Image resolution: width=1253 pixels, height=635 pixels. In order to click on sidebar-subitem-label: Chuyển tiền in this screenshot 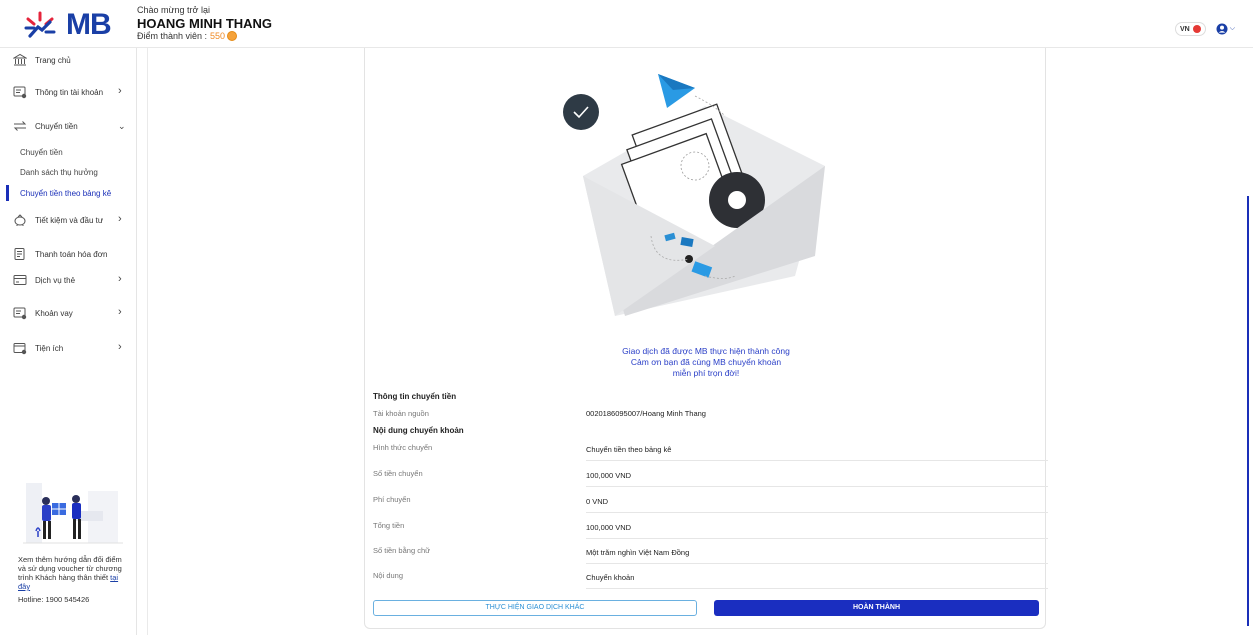, I will do `click(41, 152)`.